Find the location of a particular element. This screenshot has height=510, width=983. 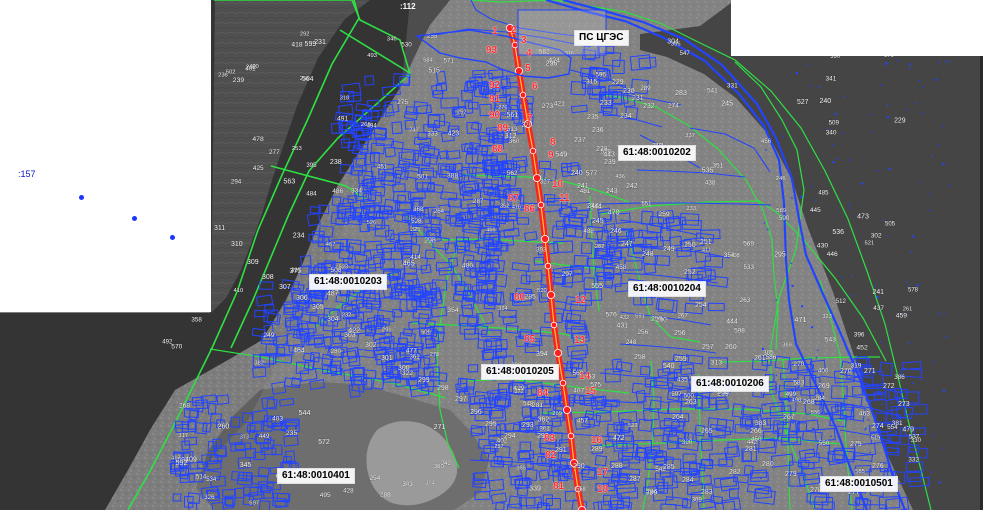

dense-number: 269 is located at coordinates (557, 414).